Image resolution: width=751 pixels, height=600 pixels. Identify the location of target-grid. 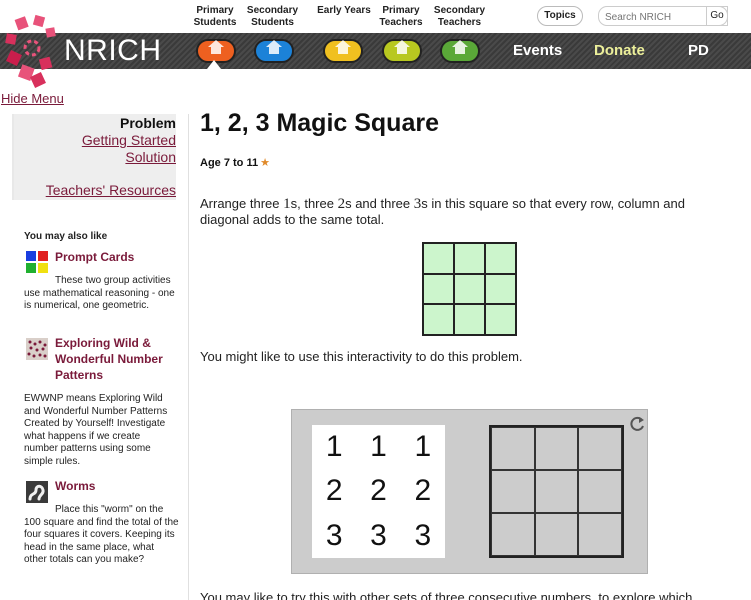
(556, 491).